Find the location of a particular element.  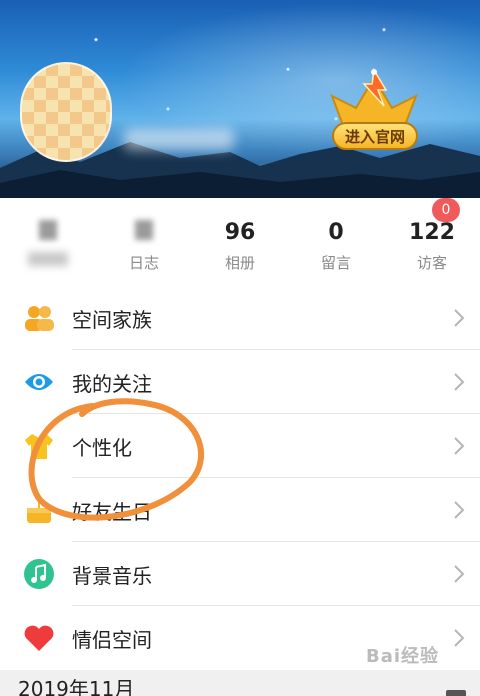

nickname-blurred is located at coordinates (179, 139).